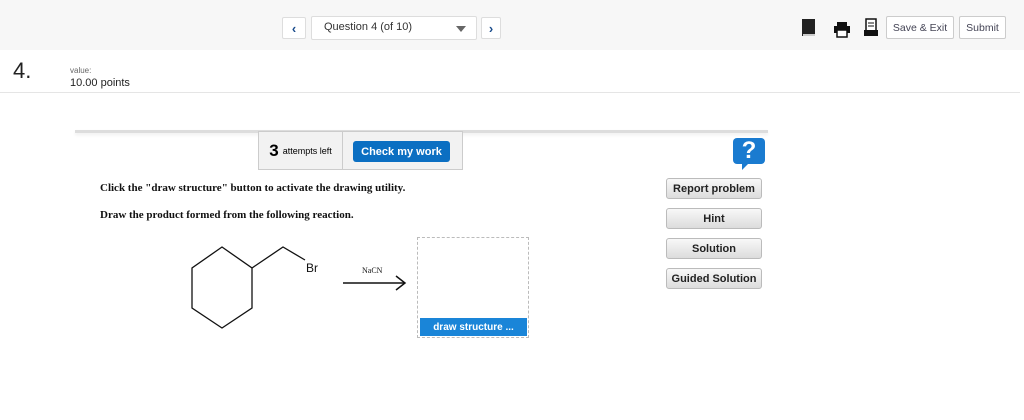 This screenshot has width=1024, height=420. What do you see at coordinates (491, 28) in the screenshot?
I see `next-question-button: ›` at bounding box center [491, 28].